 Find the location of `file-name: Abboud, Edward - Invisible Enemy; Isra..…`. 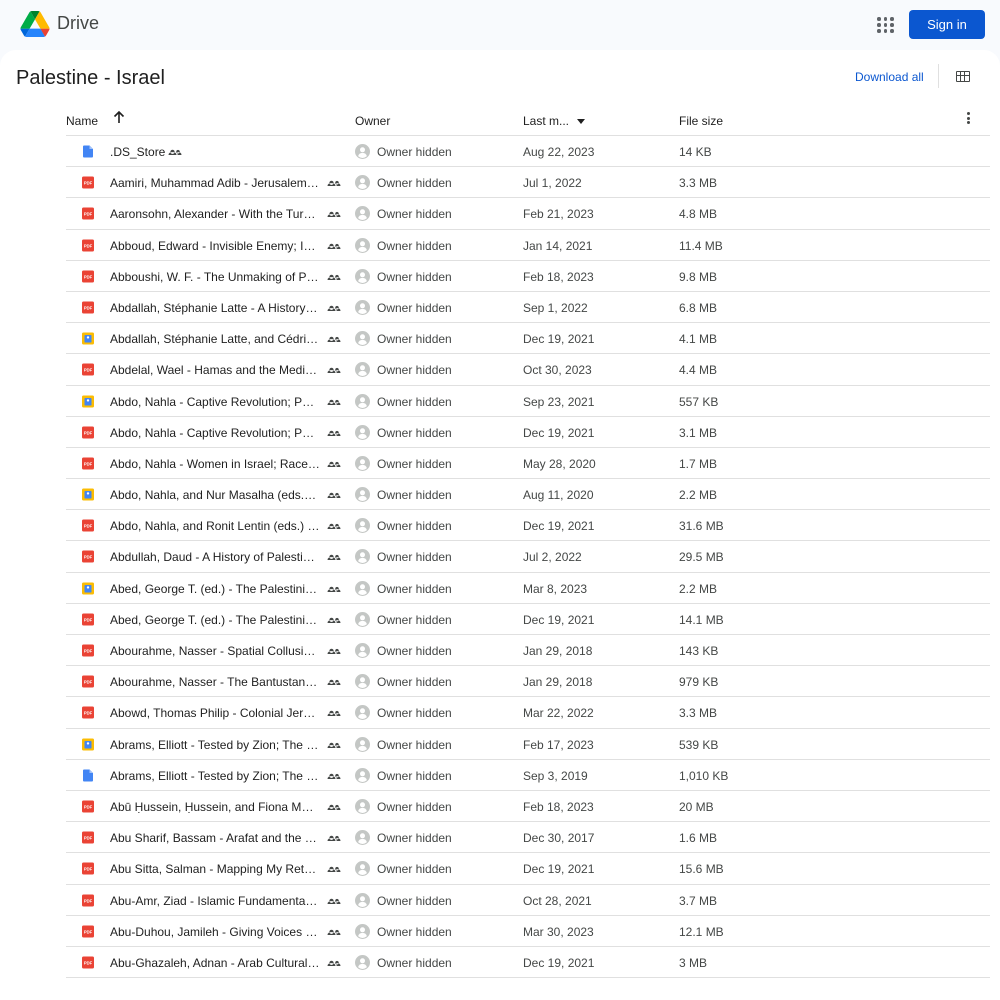

file-name: Abboud, Edward - Invisible Enemy; Isra..… is located at coordinates (215, 246).